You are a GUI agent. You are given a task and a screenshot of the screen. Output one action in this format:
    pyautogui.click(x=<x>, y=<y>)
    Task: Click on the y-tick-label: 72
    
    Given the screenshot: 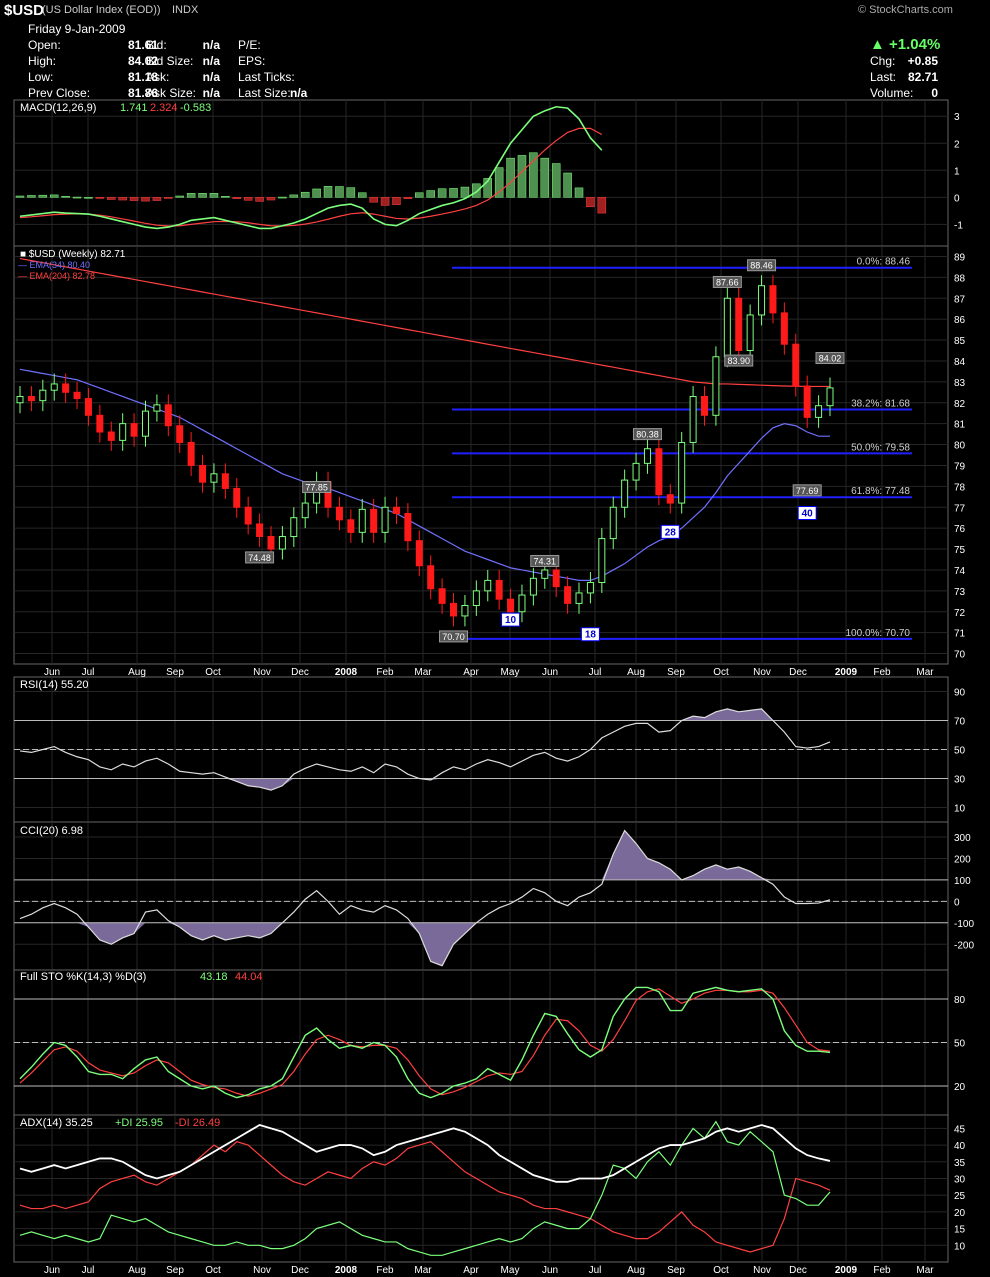 What is the action you would take?
    pyautogui.click(x=960, y=613)
    